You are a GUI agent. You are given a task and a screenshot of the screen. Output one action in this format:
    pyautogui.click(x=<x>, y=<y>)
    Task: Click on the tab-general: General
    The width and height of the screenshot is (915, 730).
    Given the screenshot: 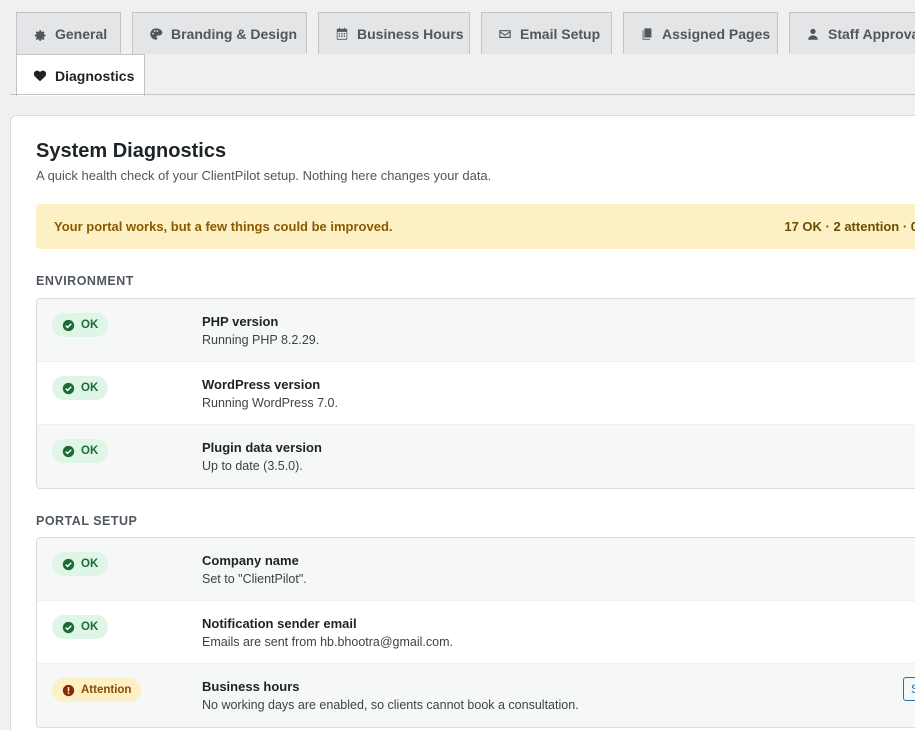 What is the action you would take?
    pyautogui.click(x=68, y=33)
    